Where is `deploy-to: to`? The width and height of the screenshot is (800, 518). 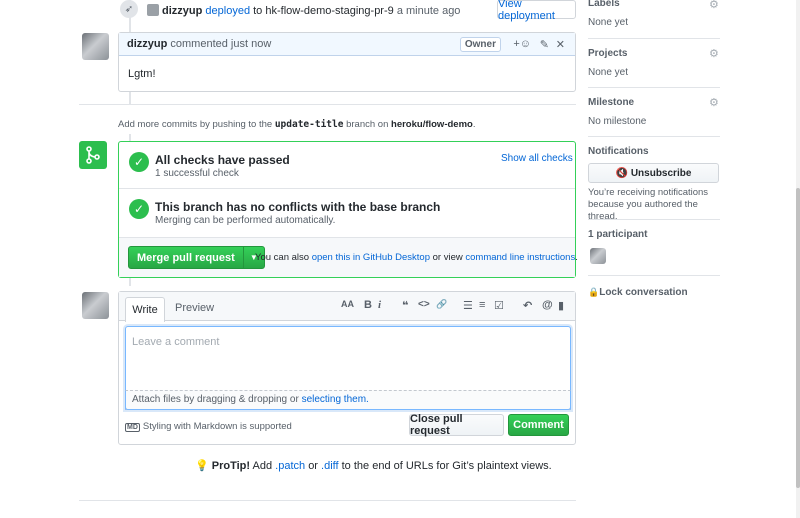 deploy-to: to is located at coordinates (258, 11).